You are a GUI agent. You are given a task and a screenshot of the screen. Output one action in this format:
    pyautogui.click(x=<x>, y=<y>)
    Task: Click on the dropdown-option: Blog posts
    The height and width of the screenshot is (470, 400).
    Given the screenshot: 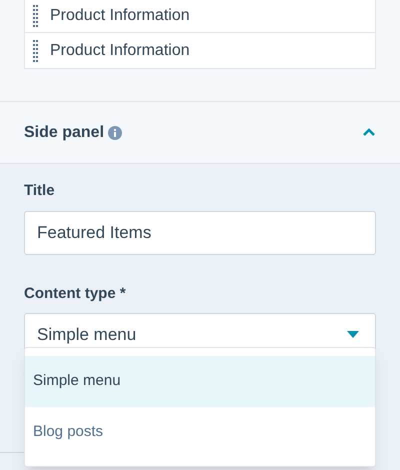 What is the action you would take?
    pyautogui.click(x=200, y=432)
    